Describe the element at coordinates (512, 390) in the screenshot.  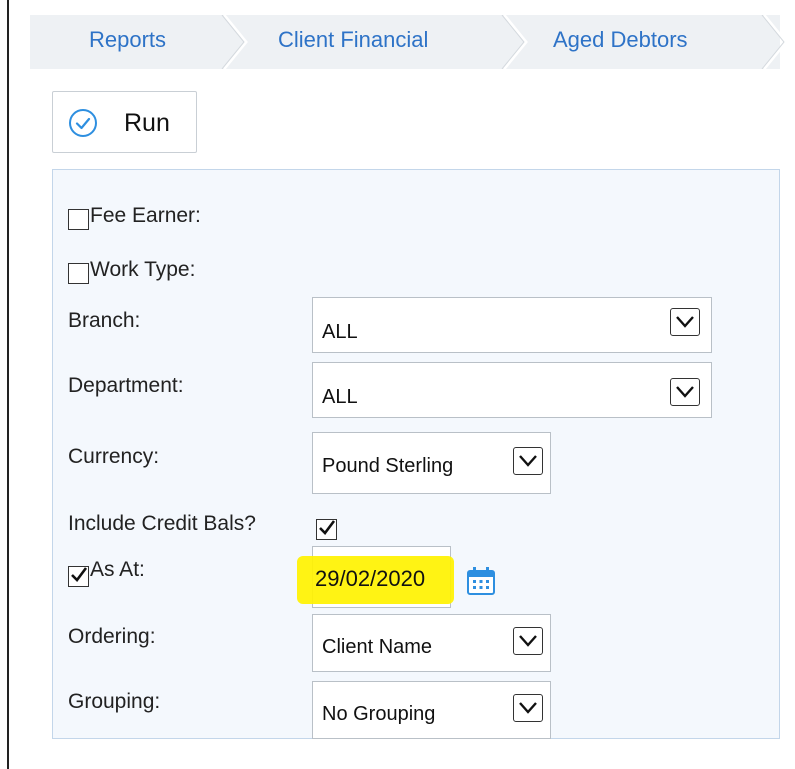
I see `department-select: ALL` at that location.